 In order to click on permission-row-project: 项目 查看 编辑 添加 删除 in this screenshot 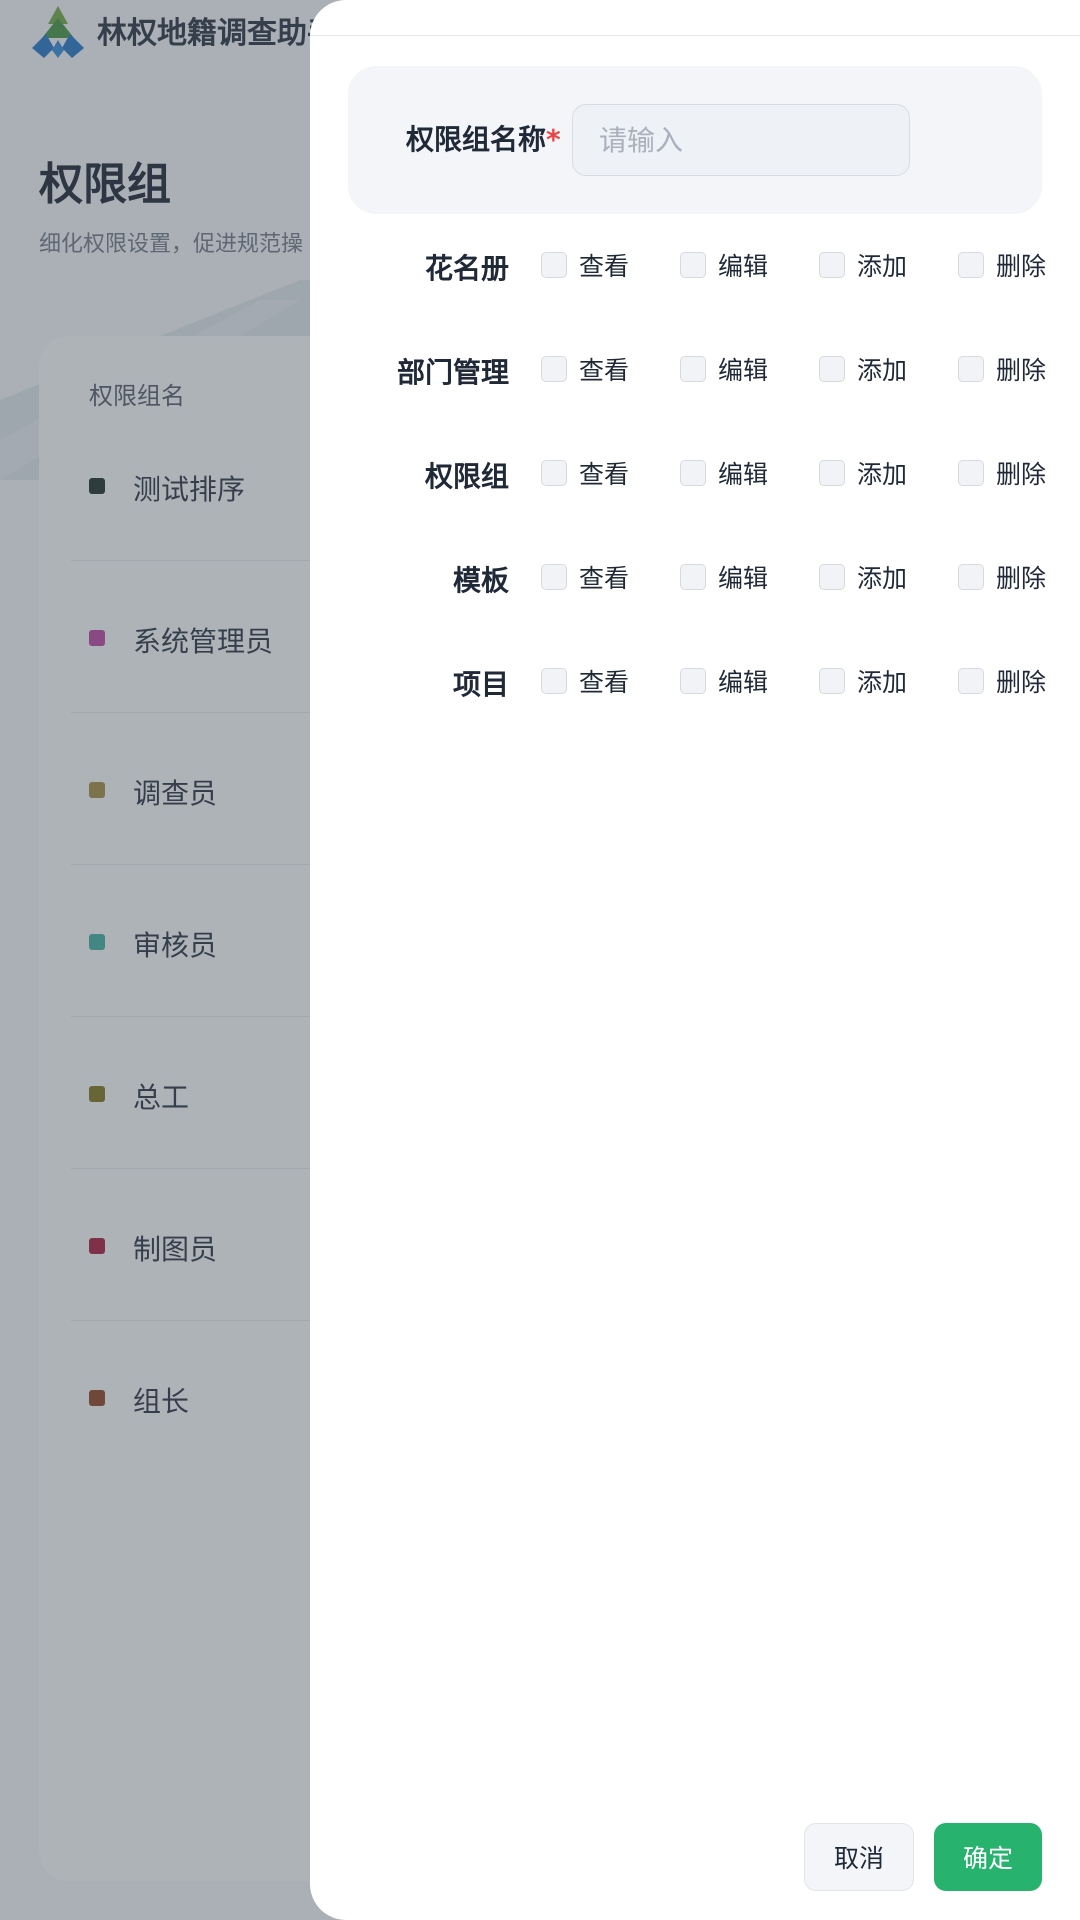, I will do `click(695, 681)`.